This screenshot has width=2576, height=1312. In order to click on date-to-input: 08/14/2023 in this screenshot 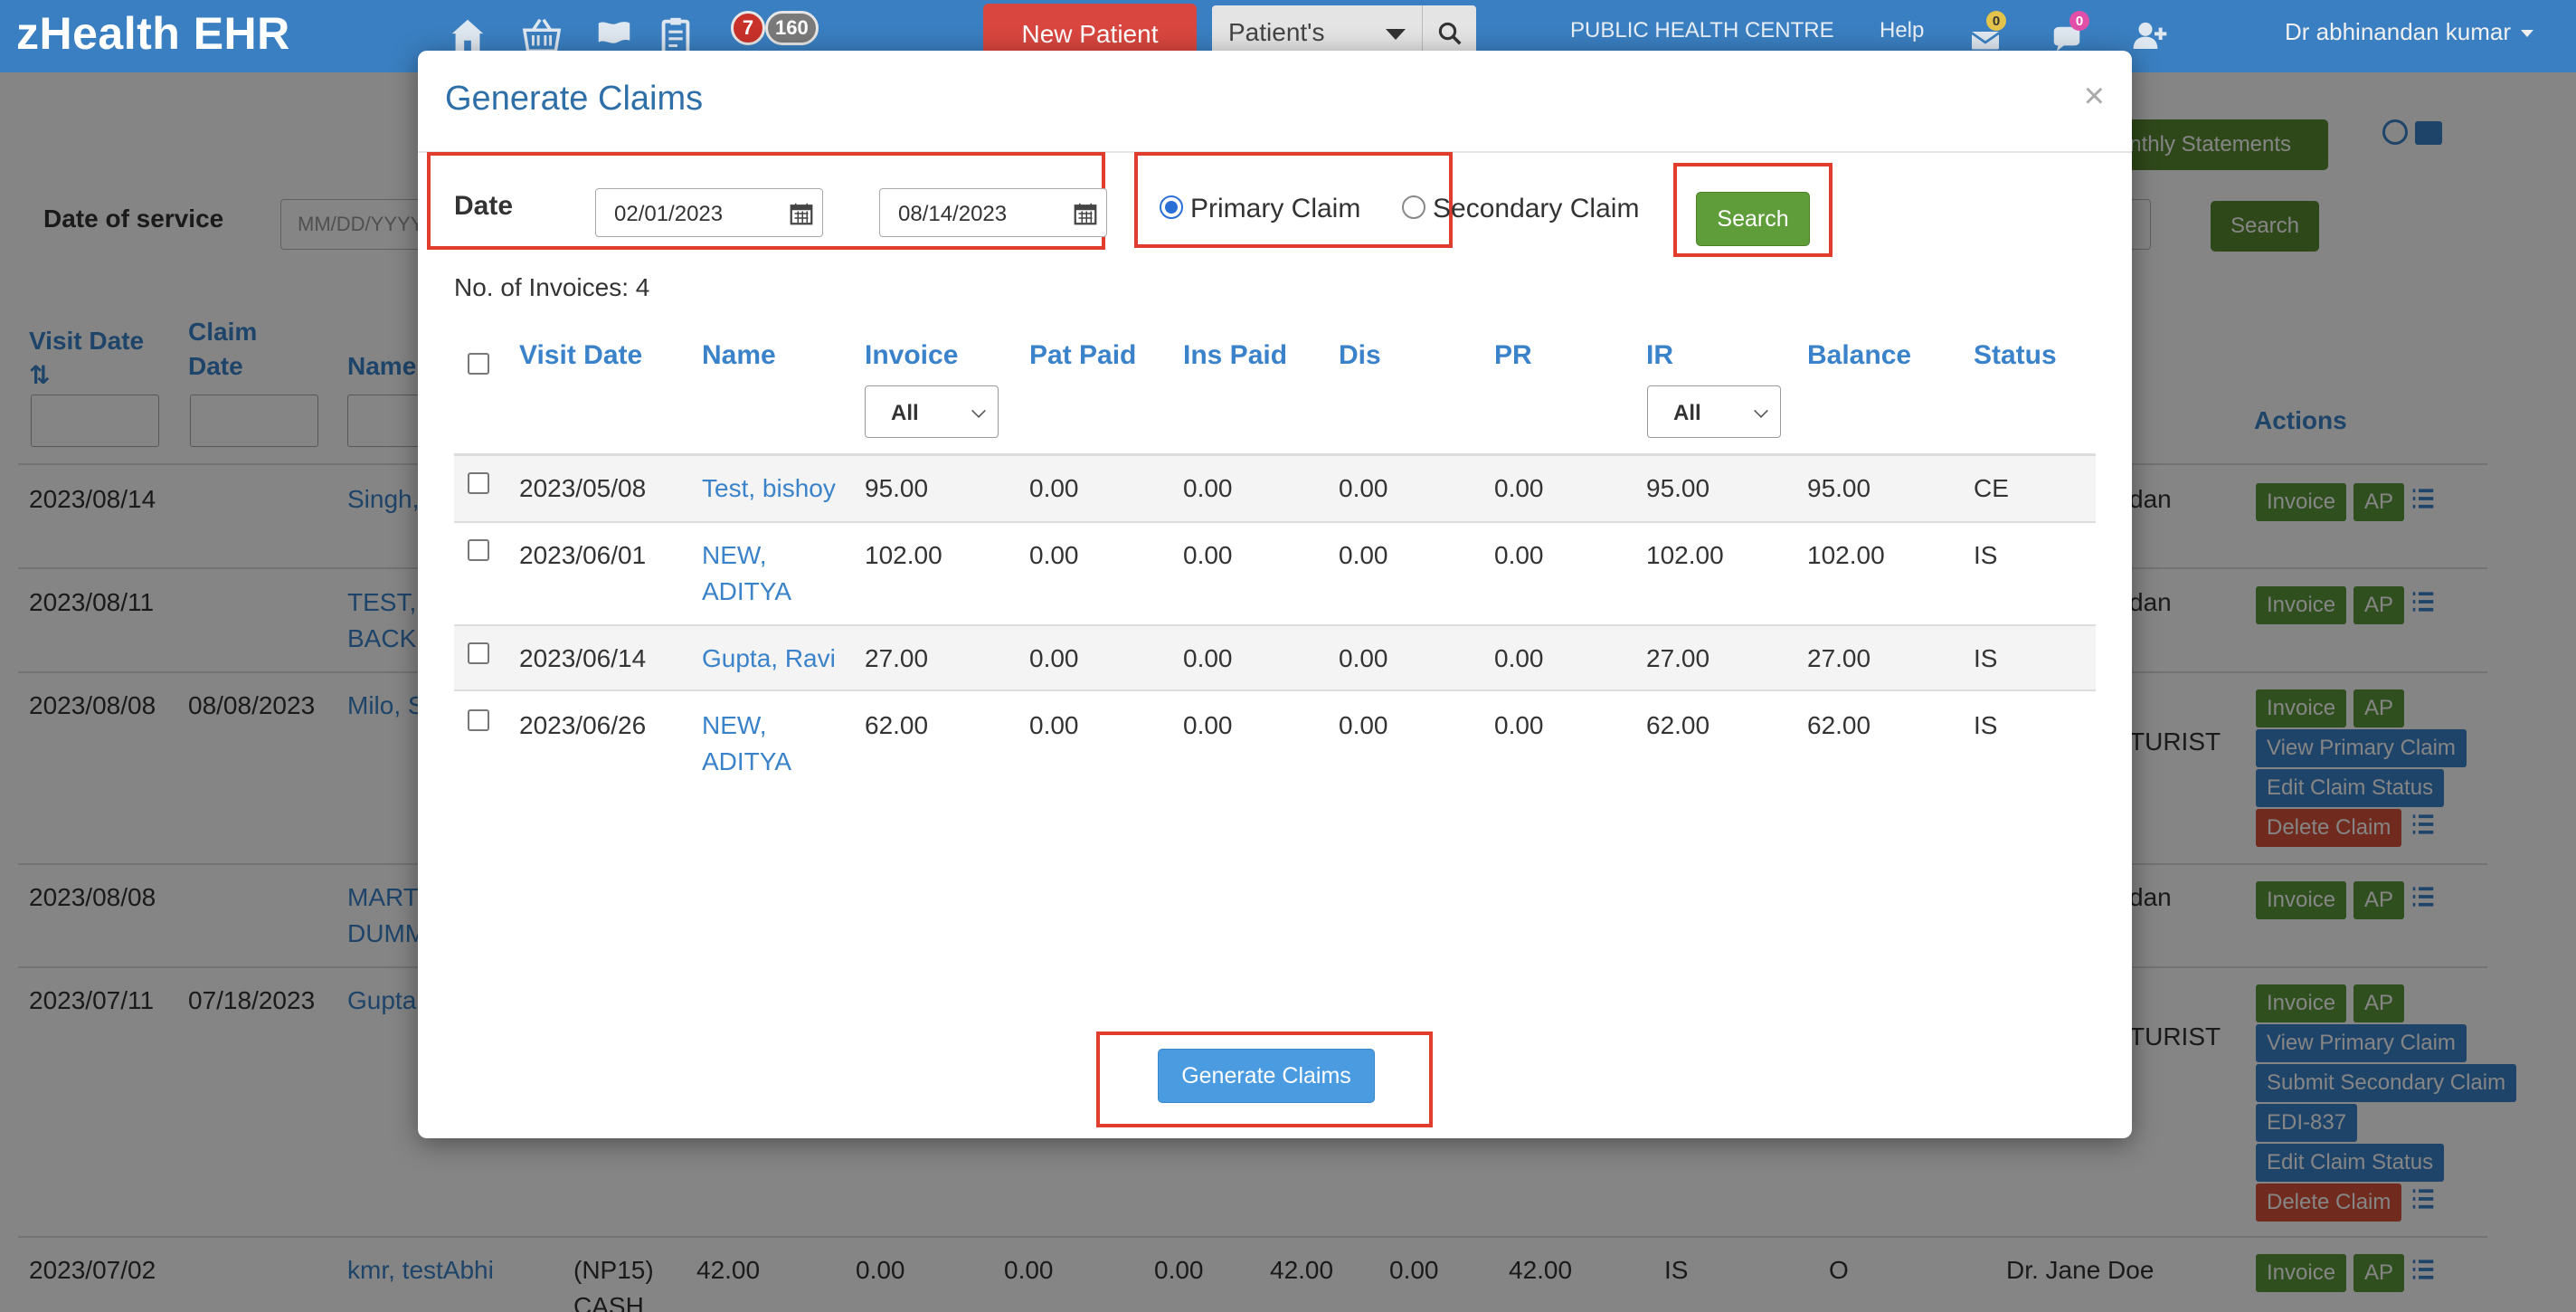, I will do `click(993, 212)`.